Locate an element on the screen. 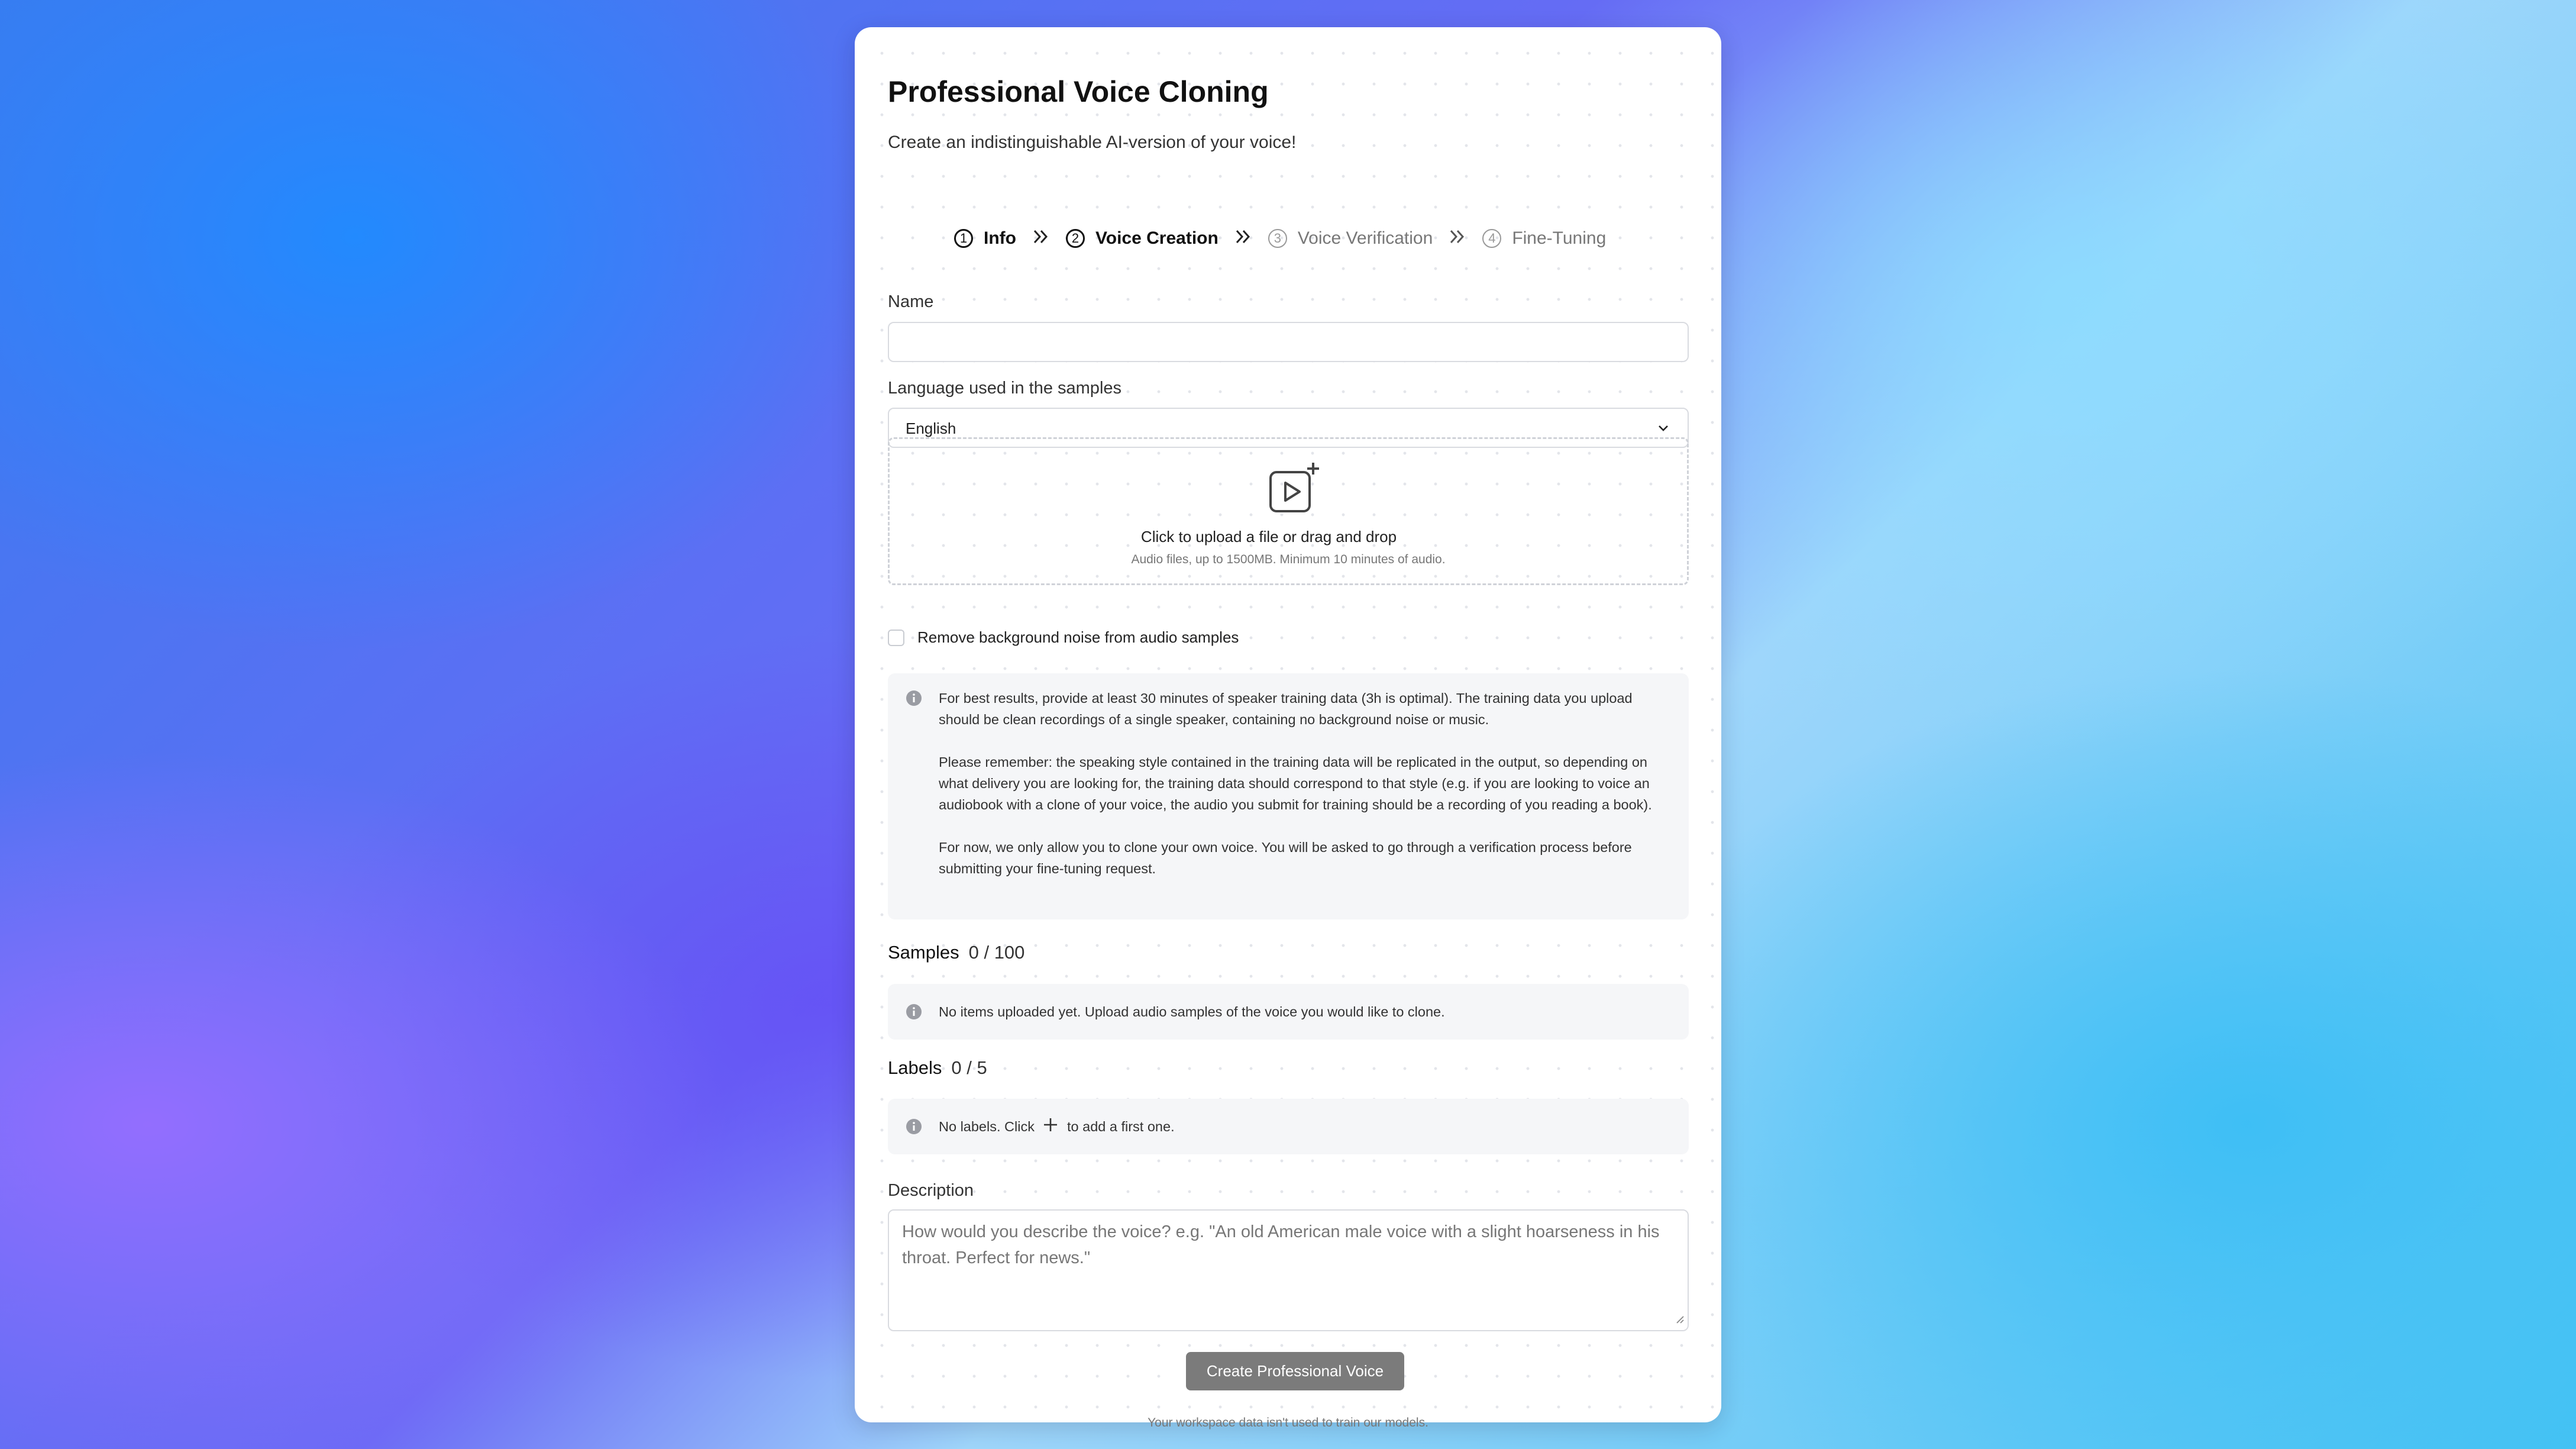  samples-title: Samples is located at coordinates (923, 953).